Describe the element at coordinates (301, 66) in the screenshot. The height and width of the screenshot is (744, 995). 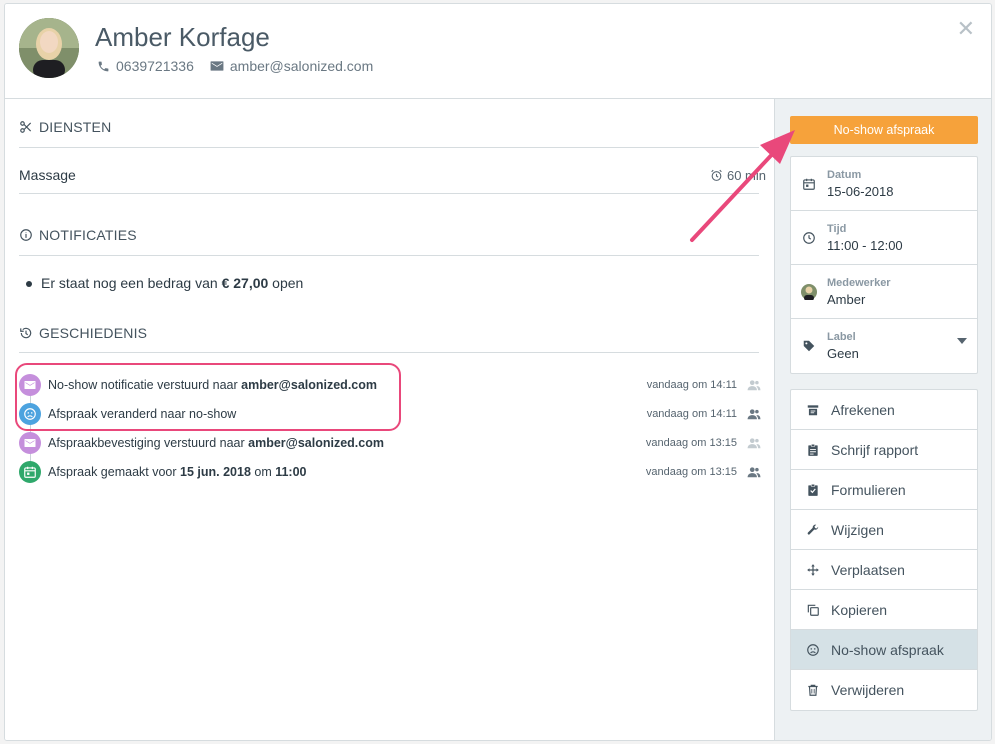
I see `email-address: amber@salonized.com` at that location.